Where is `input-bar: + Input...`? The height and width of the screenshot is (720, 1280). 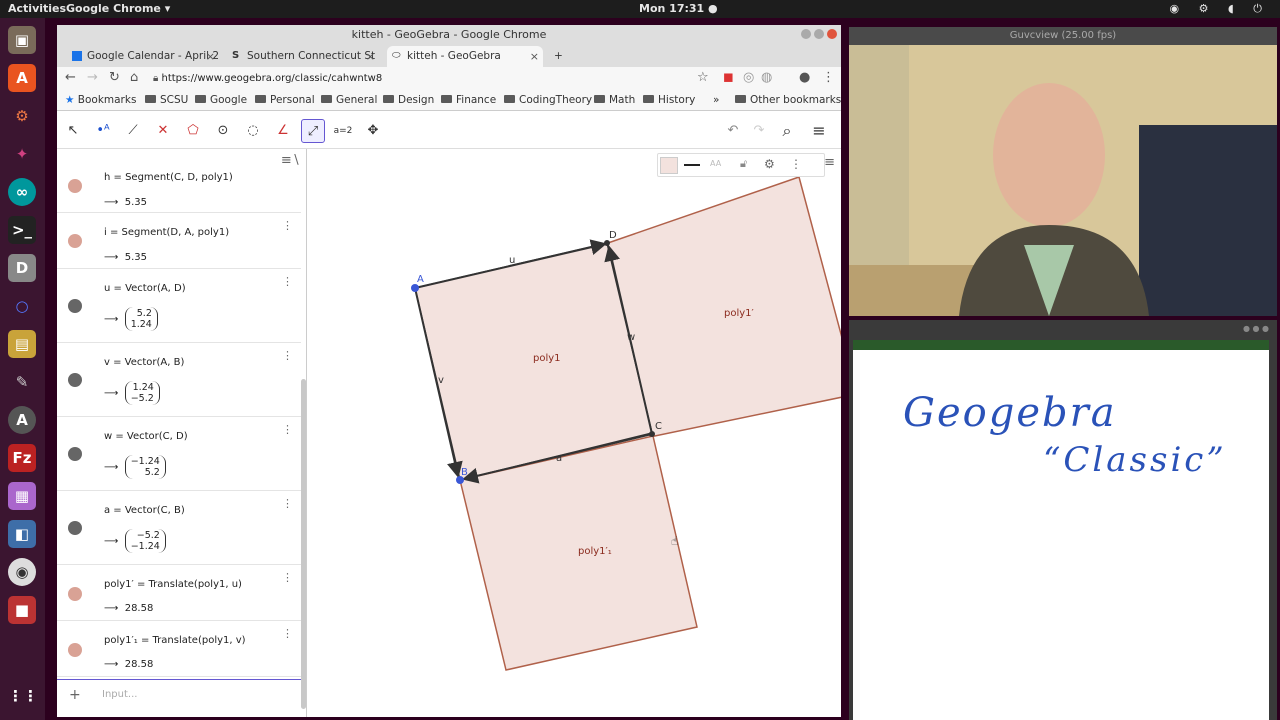
input-bar: + Input... is located at coordinates (179, 695).